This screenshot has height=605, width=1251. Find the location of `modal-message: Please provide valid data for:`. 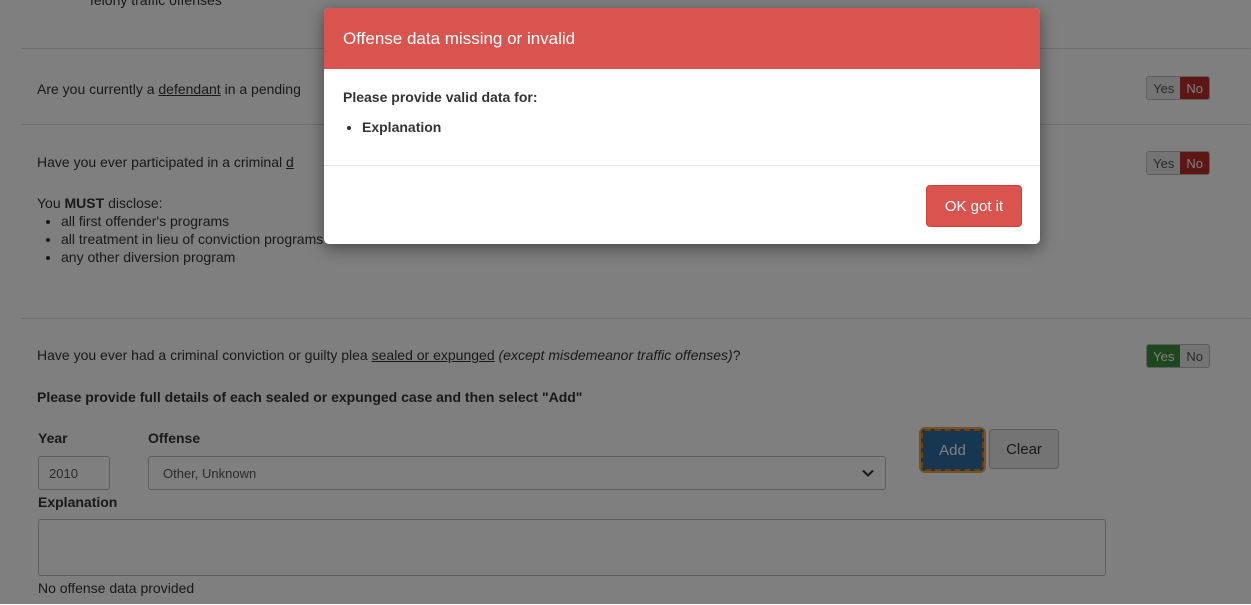

modal-message: Please provide valid data for: is located at coordinates (440, 97).